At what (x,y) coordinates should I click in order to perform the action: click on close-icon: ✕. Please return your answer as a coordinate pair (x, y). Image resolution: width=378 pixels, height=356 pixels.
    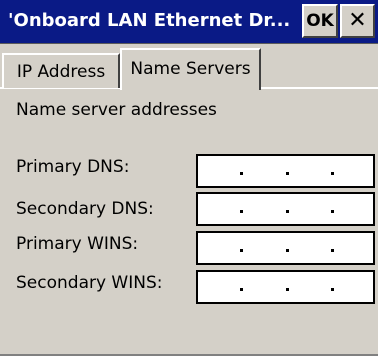
    Looking at the image, I should click on (357, 20).